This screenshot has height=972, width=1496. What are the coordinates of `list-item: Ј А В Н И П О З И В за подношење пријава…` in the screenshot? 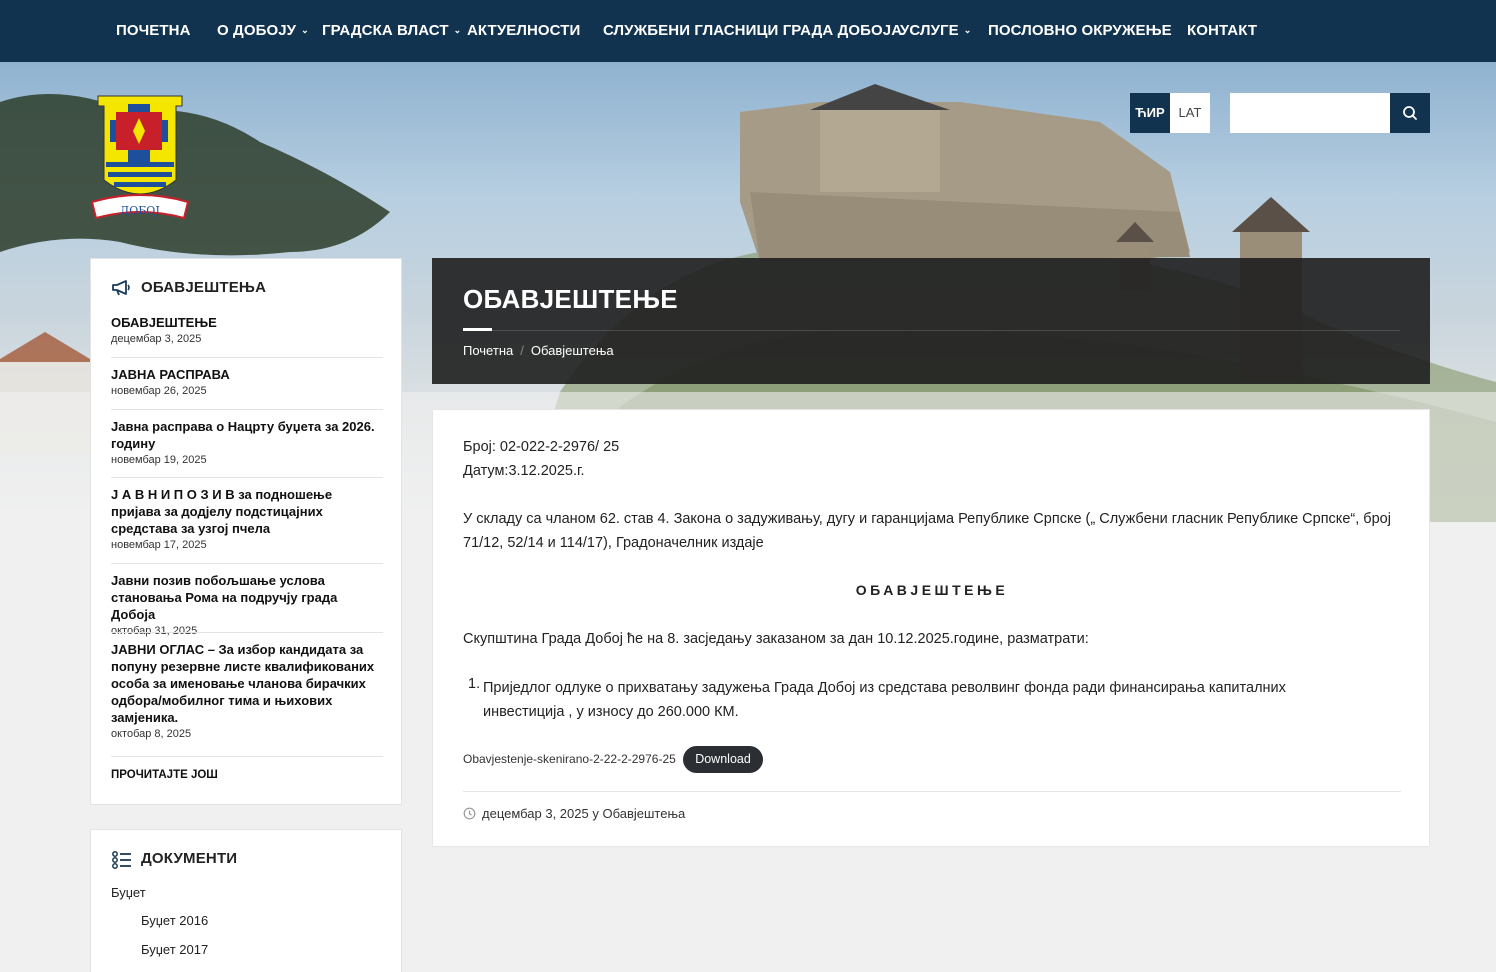 It's located at (247, 518).